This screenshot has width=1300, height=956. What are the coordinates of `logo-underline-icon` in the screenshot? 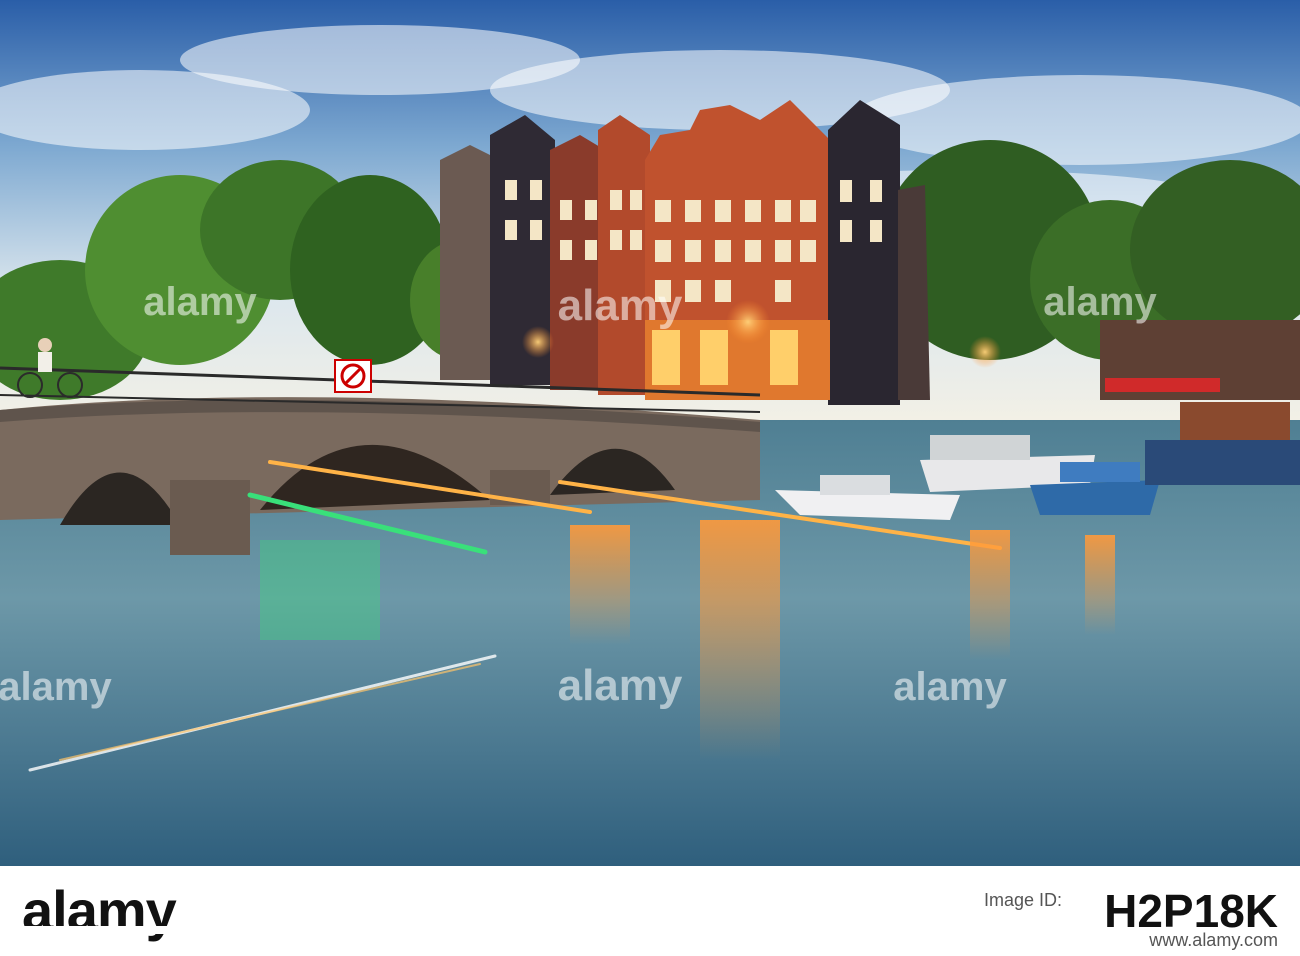 It's located at (130, 930).